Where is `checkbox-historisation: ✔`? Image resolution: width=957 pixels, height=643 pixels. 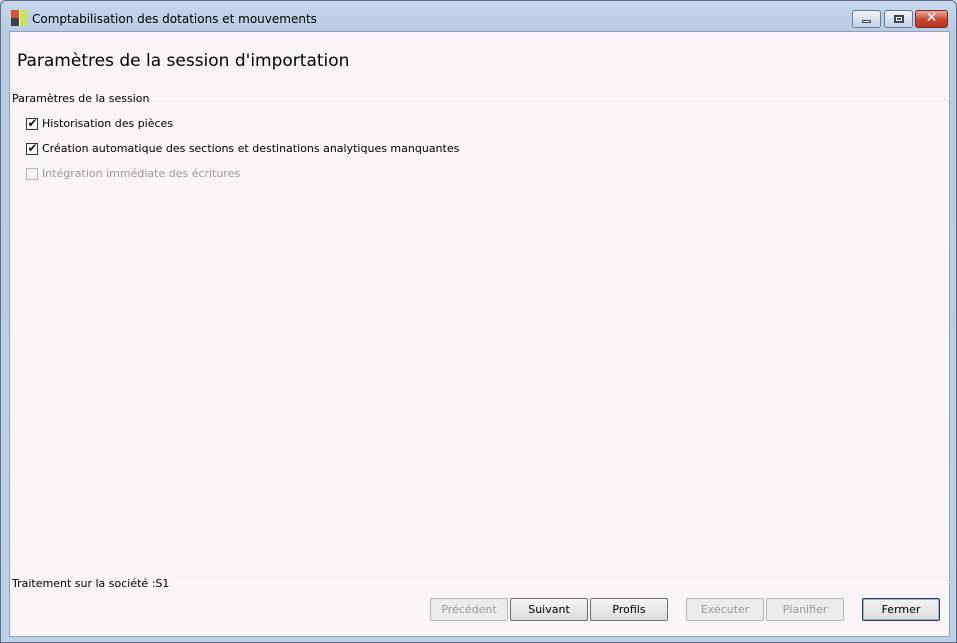
checkbox-historisation: ✔ is located at coordinates (32, 123).